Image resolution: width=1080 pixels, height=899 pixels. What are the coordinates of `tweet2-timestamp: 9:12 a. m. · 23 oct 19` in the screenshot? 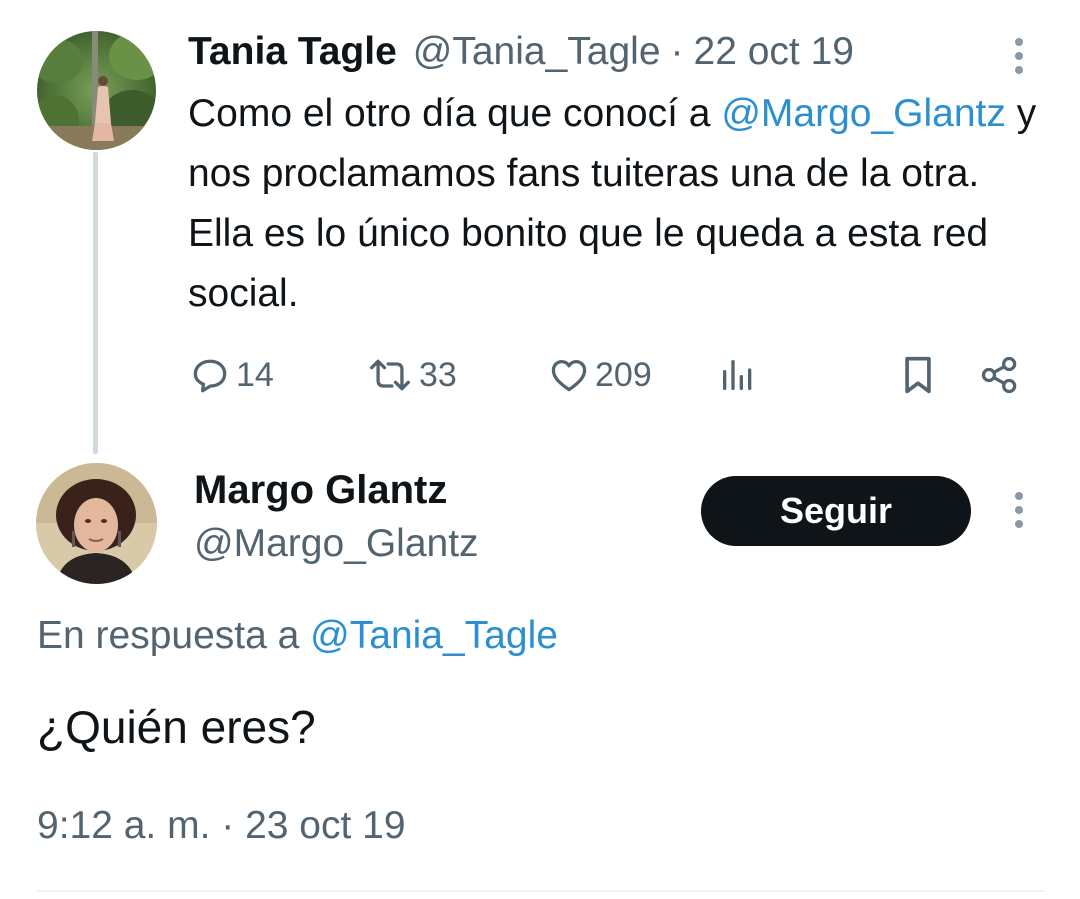 It's located at (221, 826).